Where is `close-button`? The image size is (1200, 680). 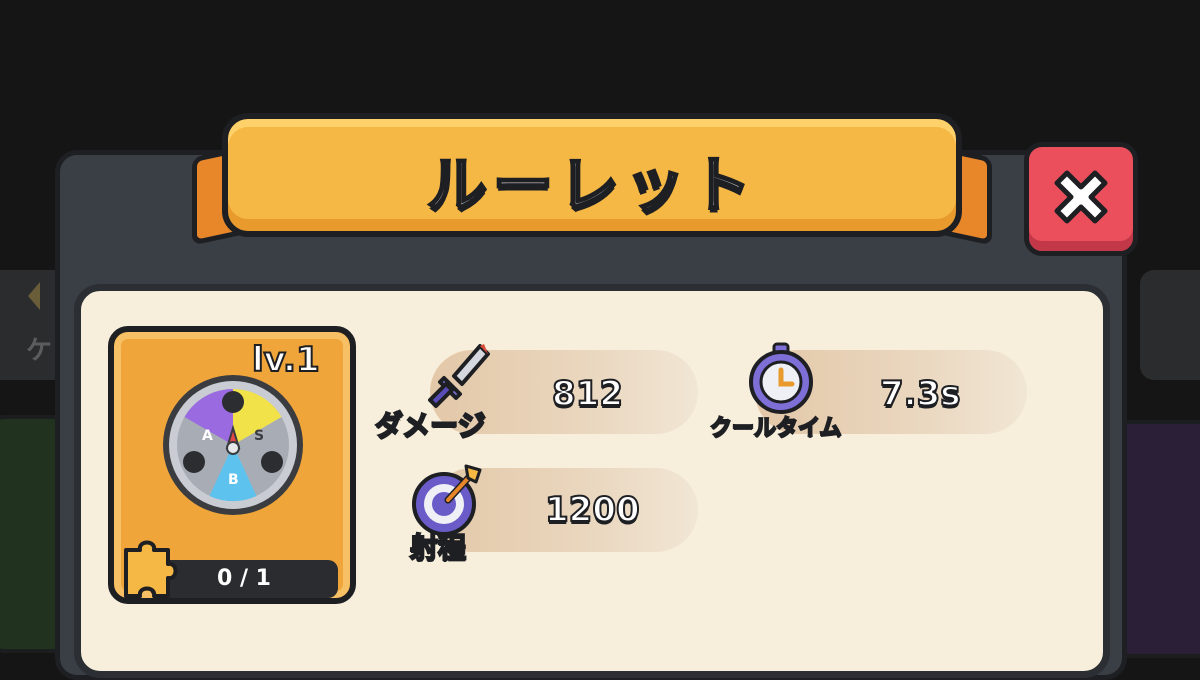
close-button is located at coordinates (1081, 199).